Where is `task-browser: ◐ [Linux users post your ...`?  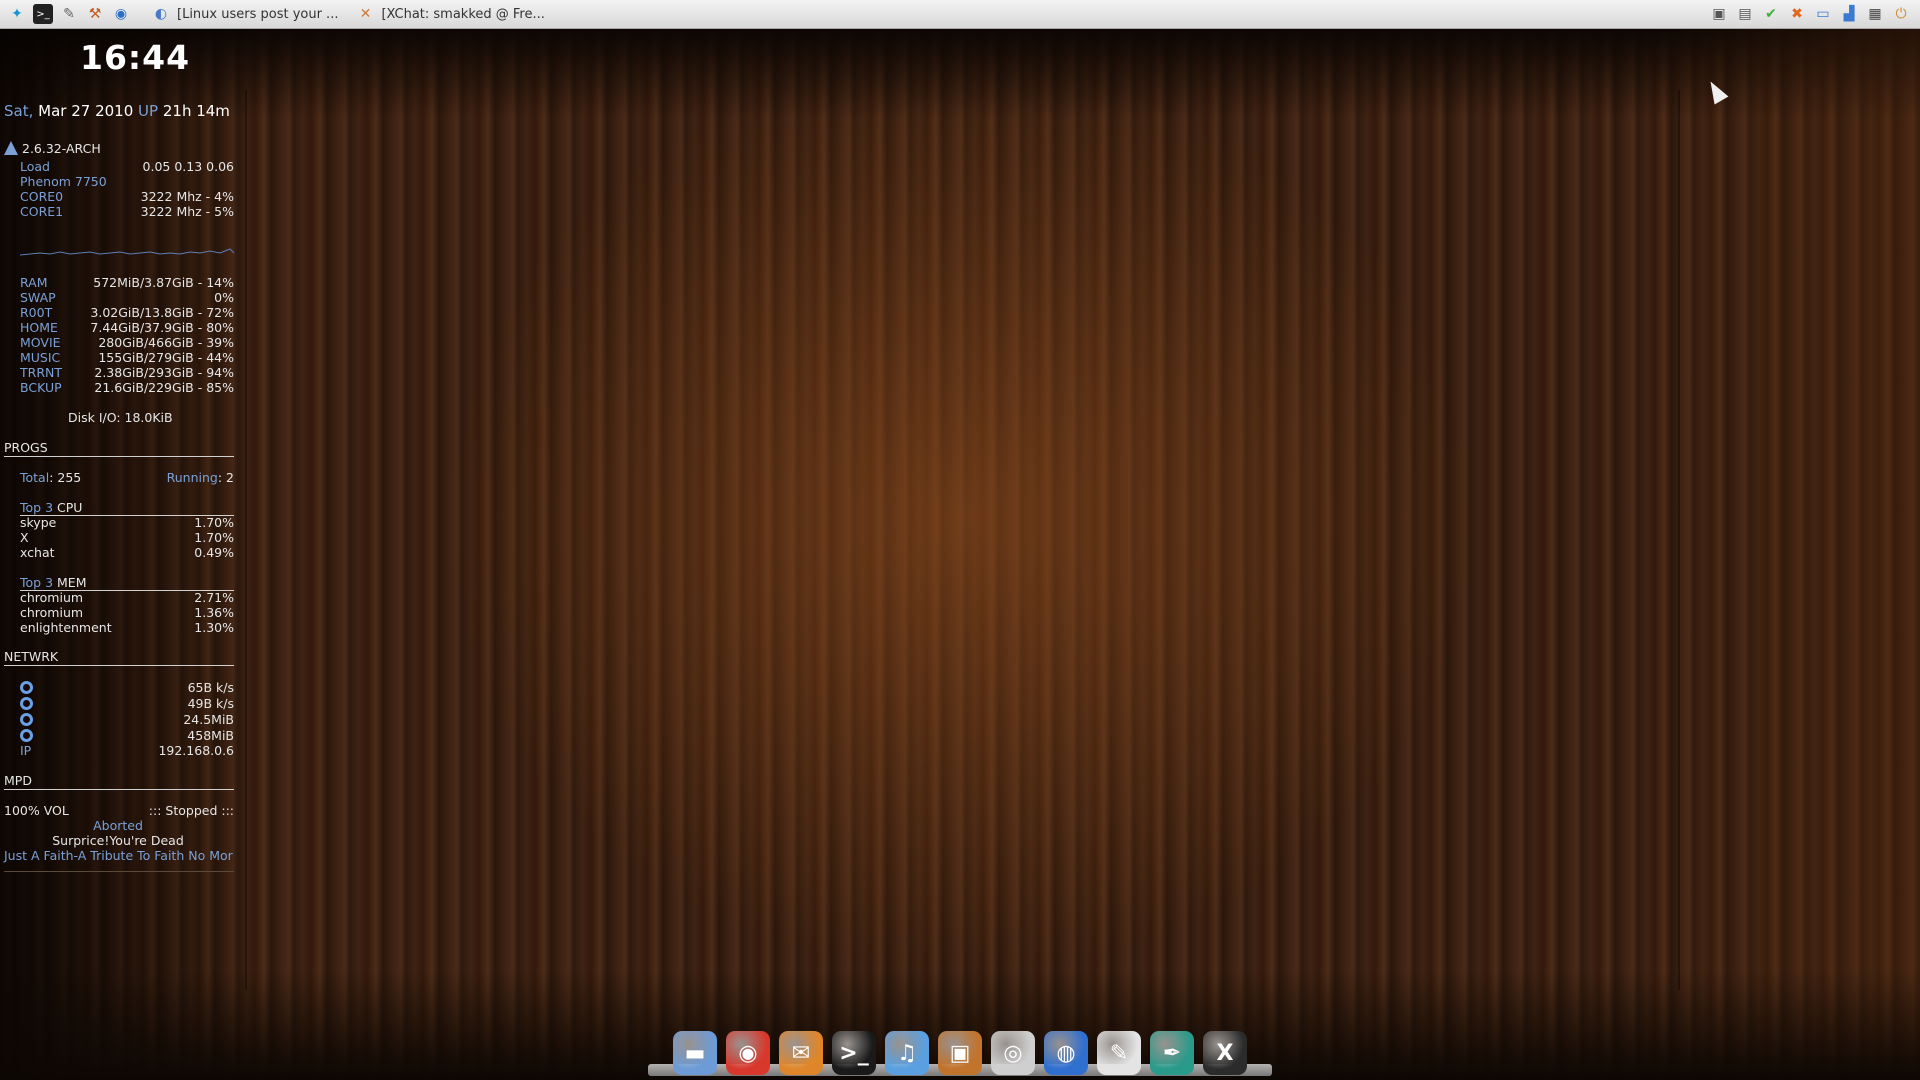 task-browser: ◐ [Linux users post your ... is located at coordinates (243, 14).